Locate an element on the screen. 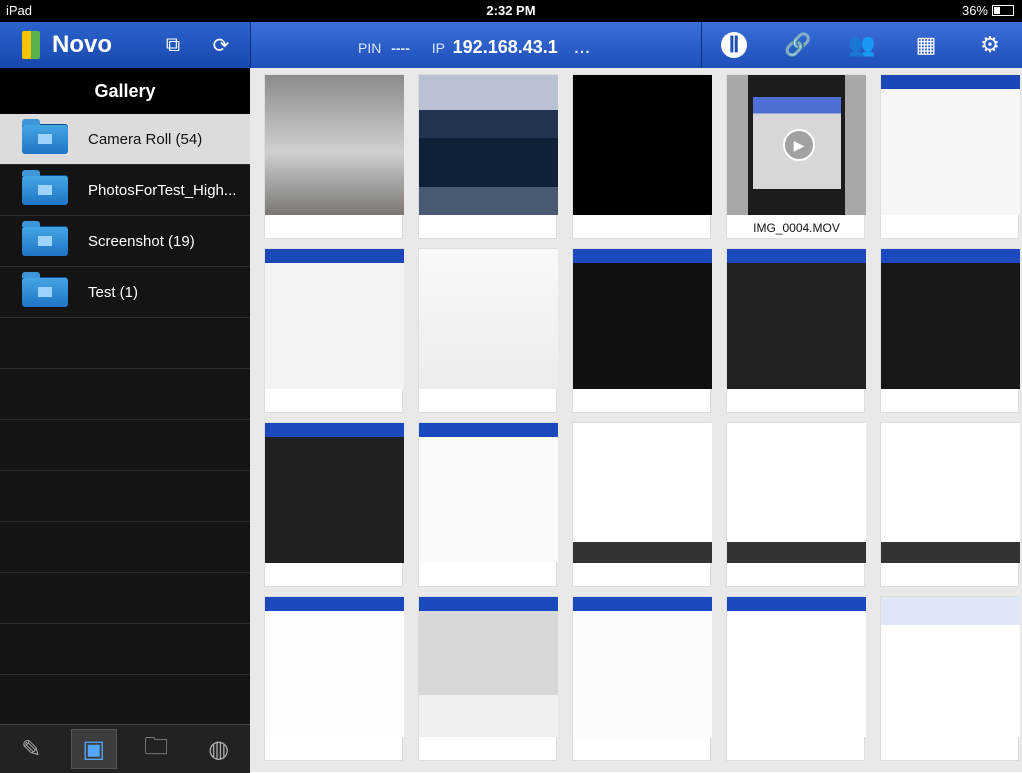 The height and width of the screenshot is (773, 1022). gallery-title: Gallery is located at coordinates (125, 91).